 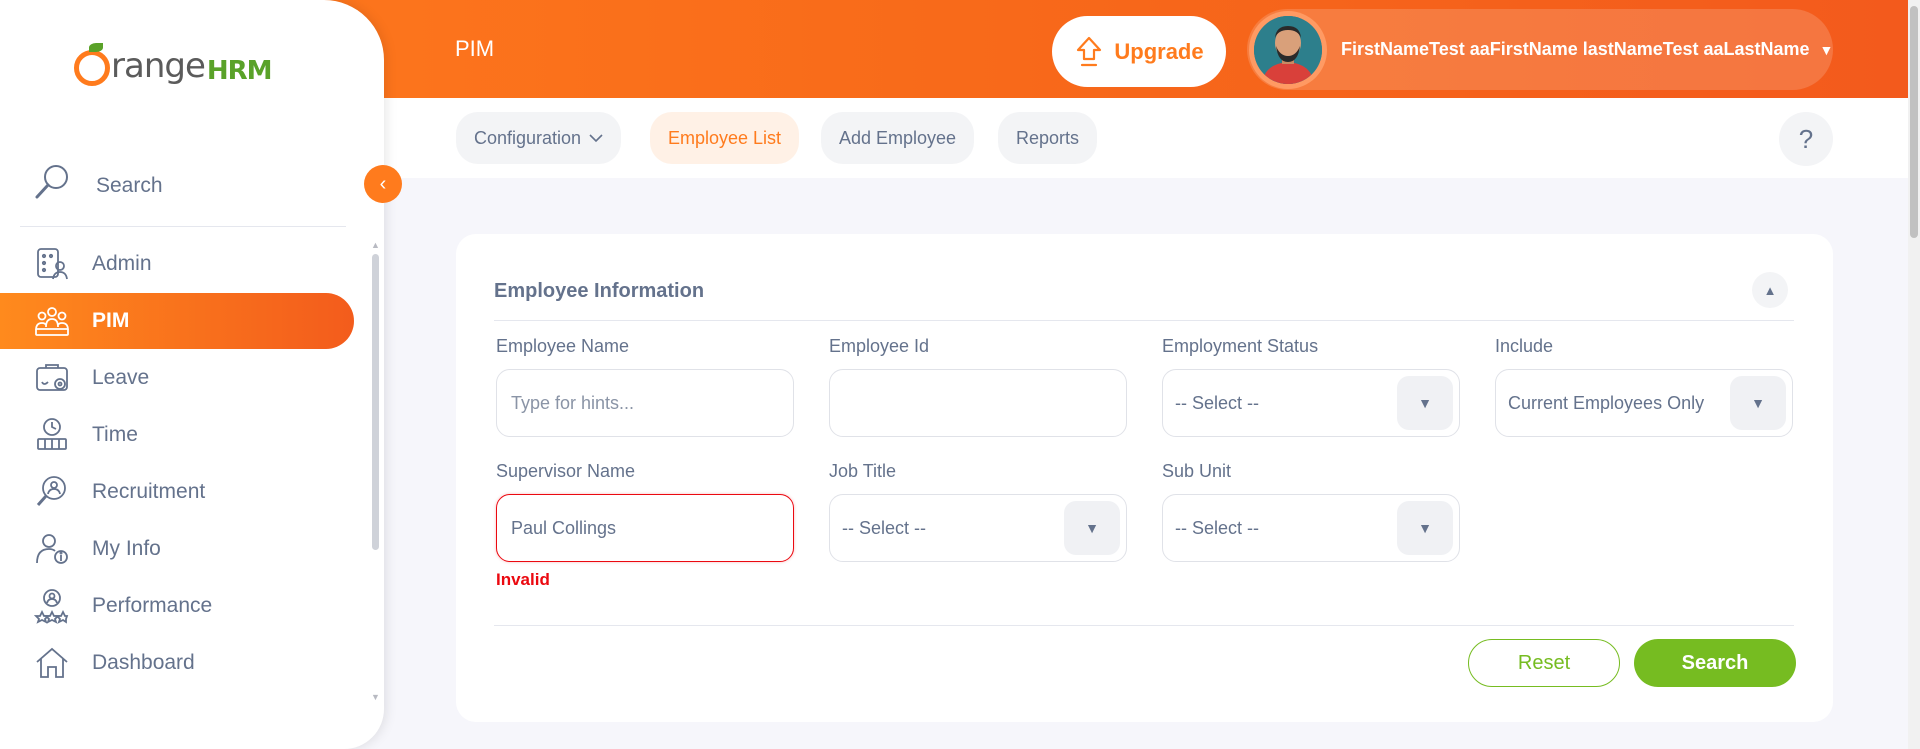 What do you see at coordinates (596, 138) in the screenshot?
I see `chevron-down-icon` at bounding box center [596, 138].